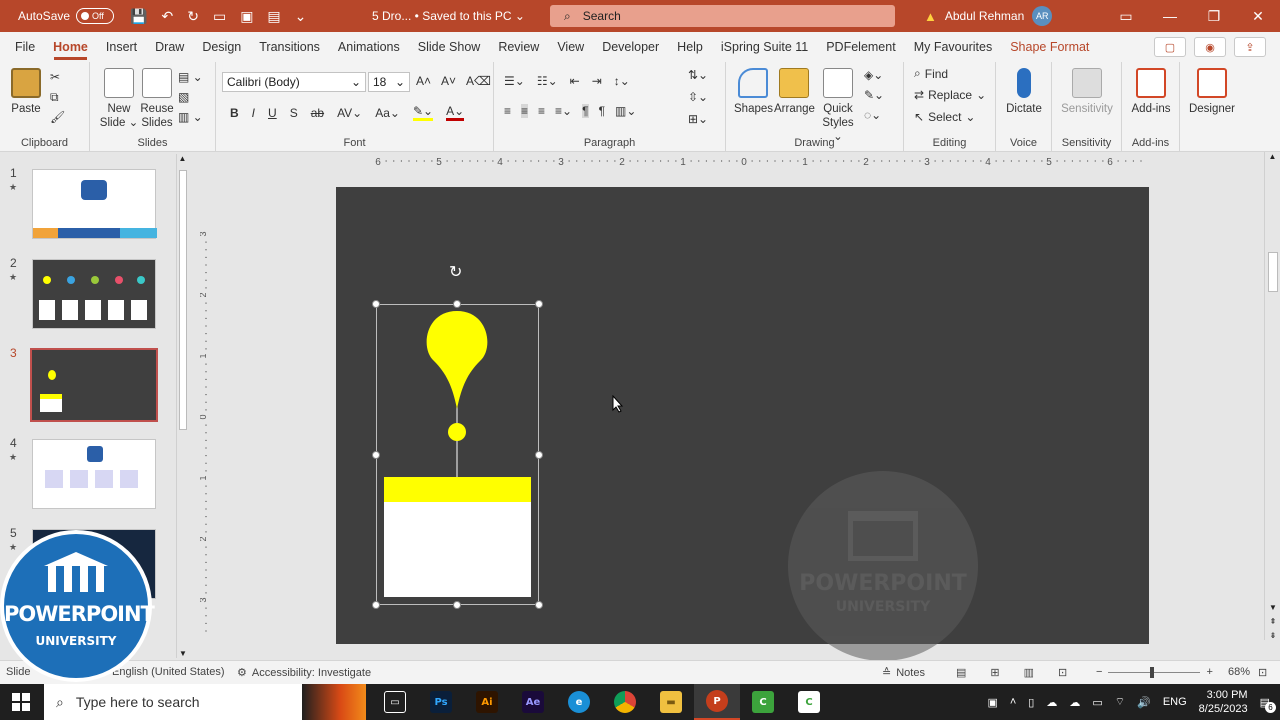  I want to click on font-color-icon: A⌄, so click(455, 112).